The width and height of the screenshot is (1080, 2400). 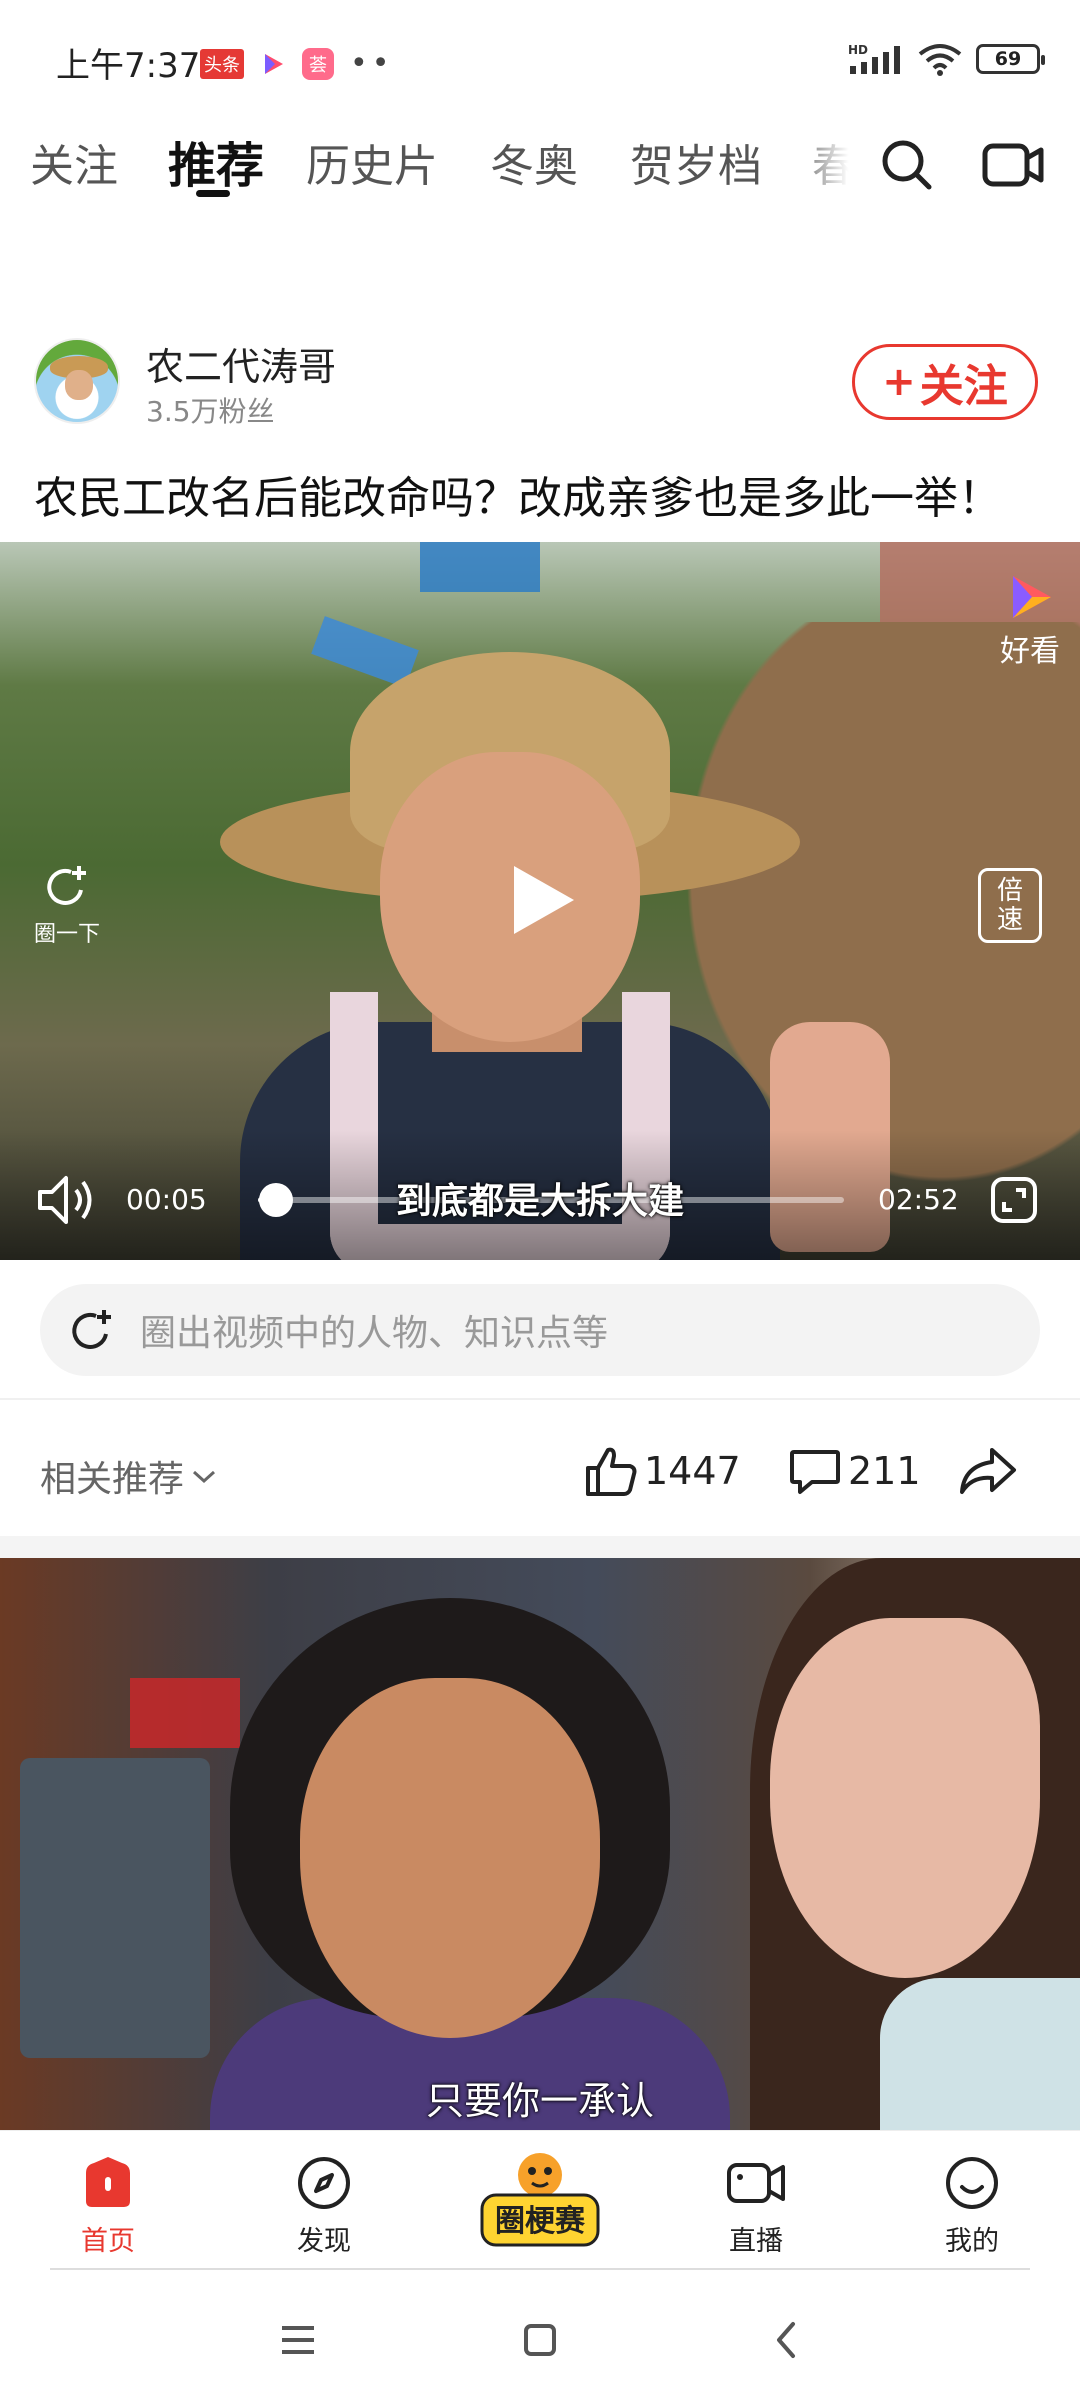 I want to click on svg-text: 圈梗赛, so click(x=540, y=2221).